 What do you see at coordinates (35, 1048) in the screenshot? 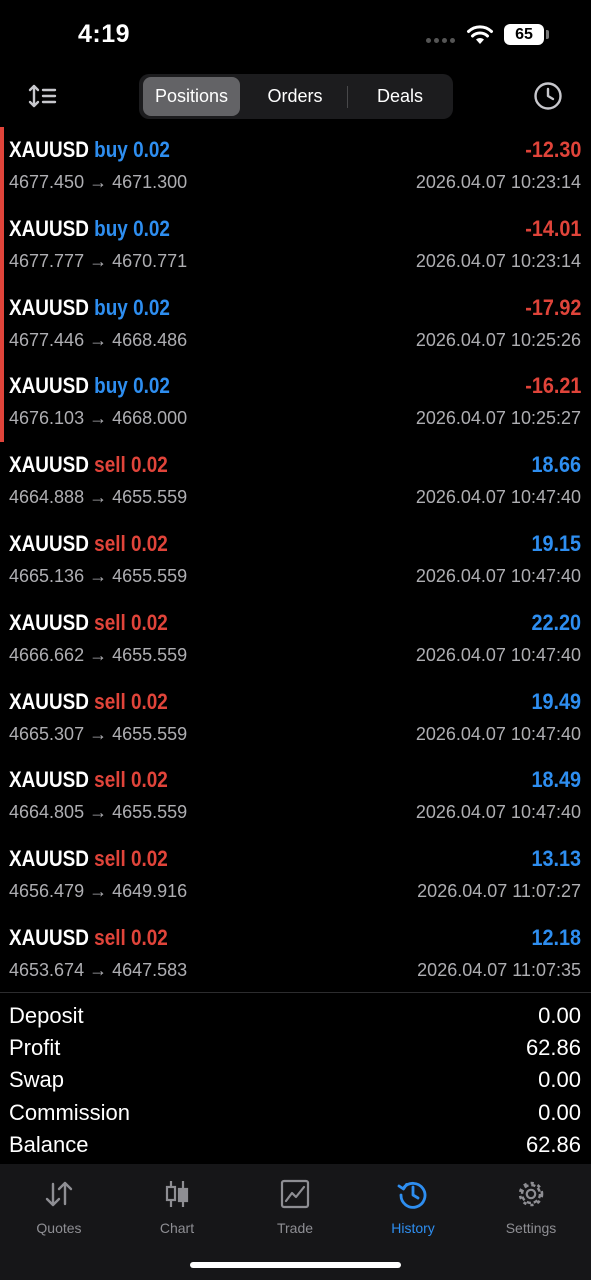
I see `summary-label: Profit` at bounding box center [35, 1048].